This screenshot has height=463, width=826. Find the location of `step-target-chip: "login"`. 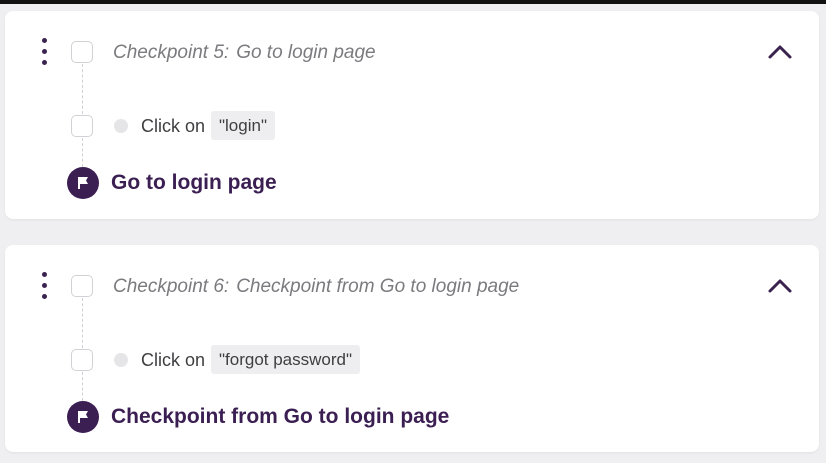

step-target-chip: "login" is located at coordinates (243, 125).